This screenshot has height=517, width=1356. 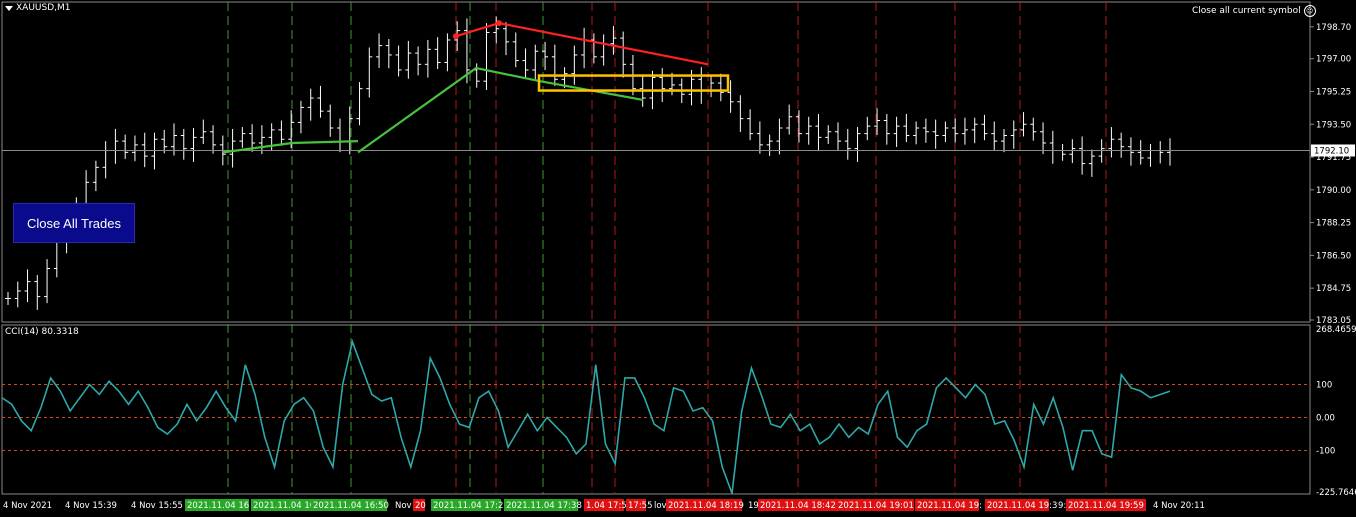 I want to click on price-tick-label: 1795.25, so click(x=1333, y=92).